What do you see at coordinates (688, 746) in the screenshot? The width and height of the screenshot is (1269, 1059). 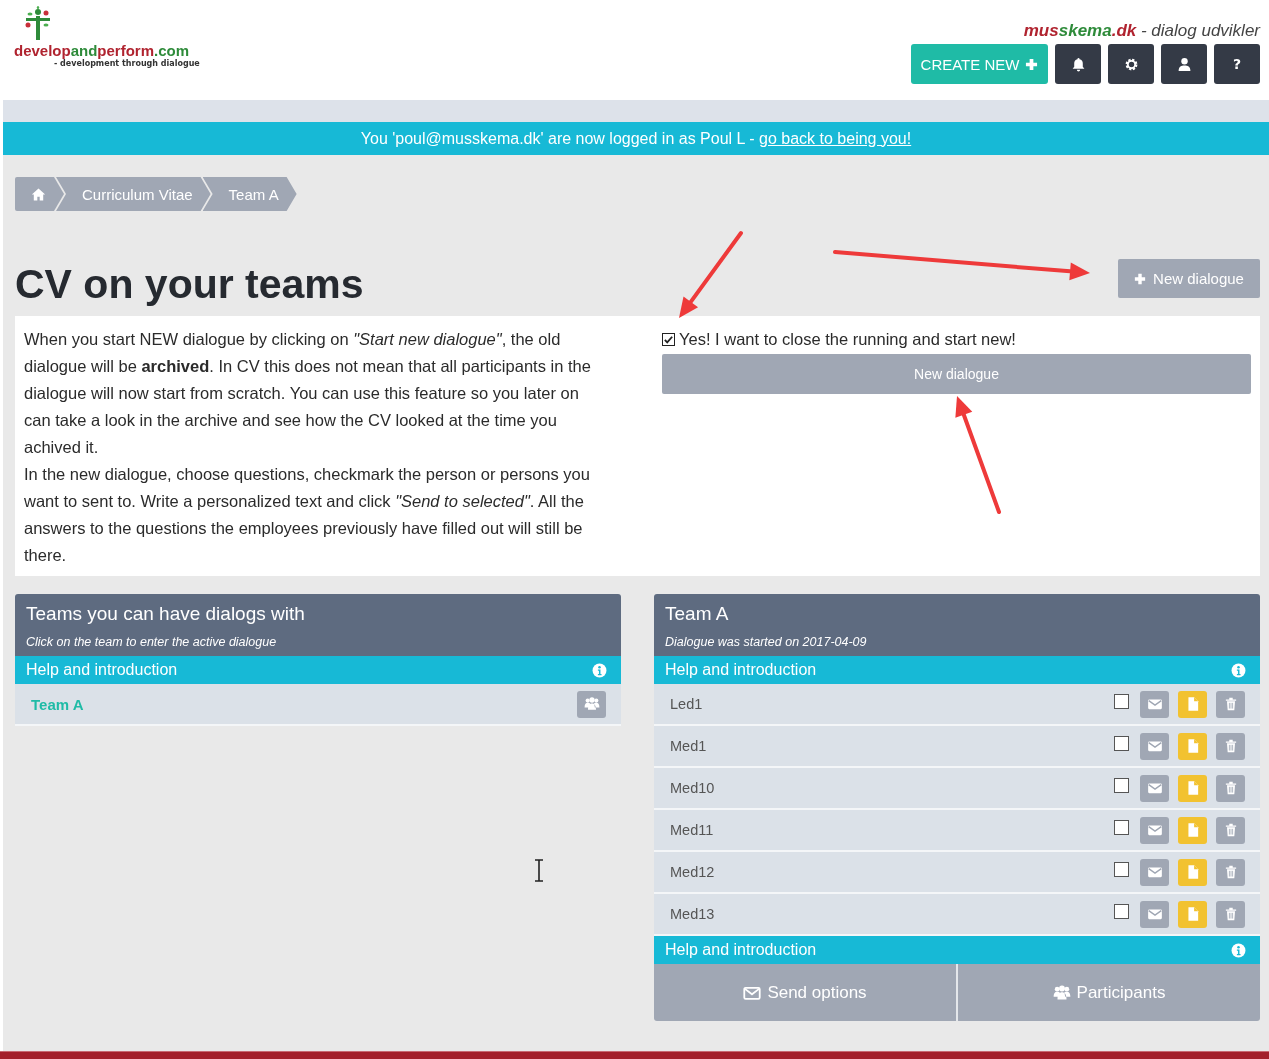 I see `member-name: Med1` at bounding box center [688, 746].